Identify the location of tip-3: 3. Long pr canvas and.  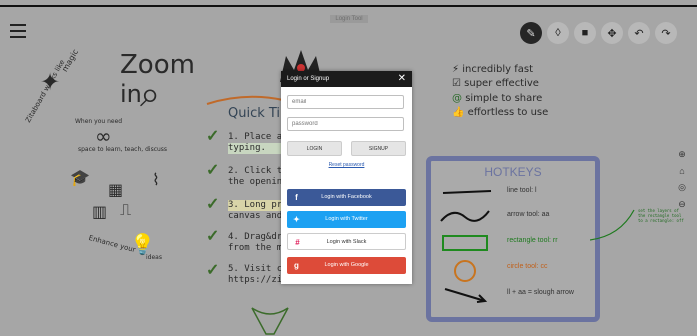
(255, 210).